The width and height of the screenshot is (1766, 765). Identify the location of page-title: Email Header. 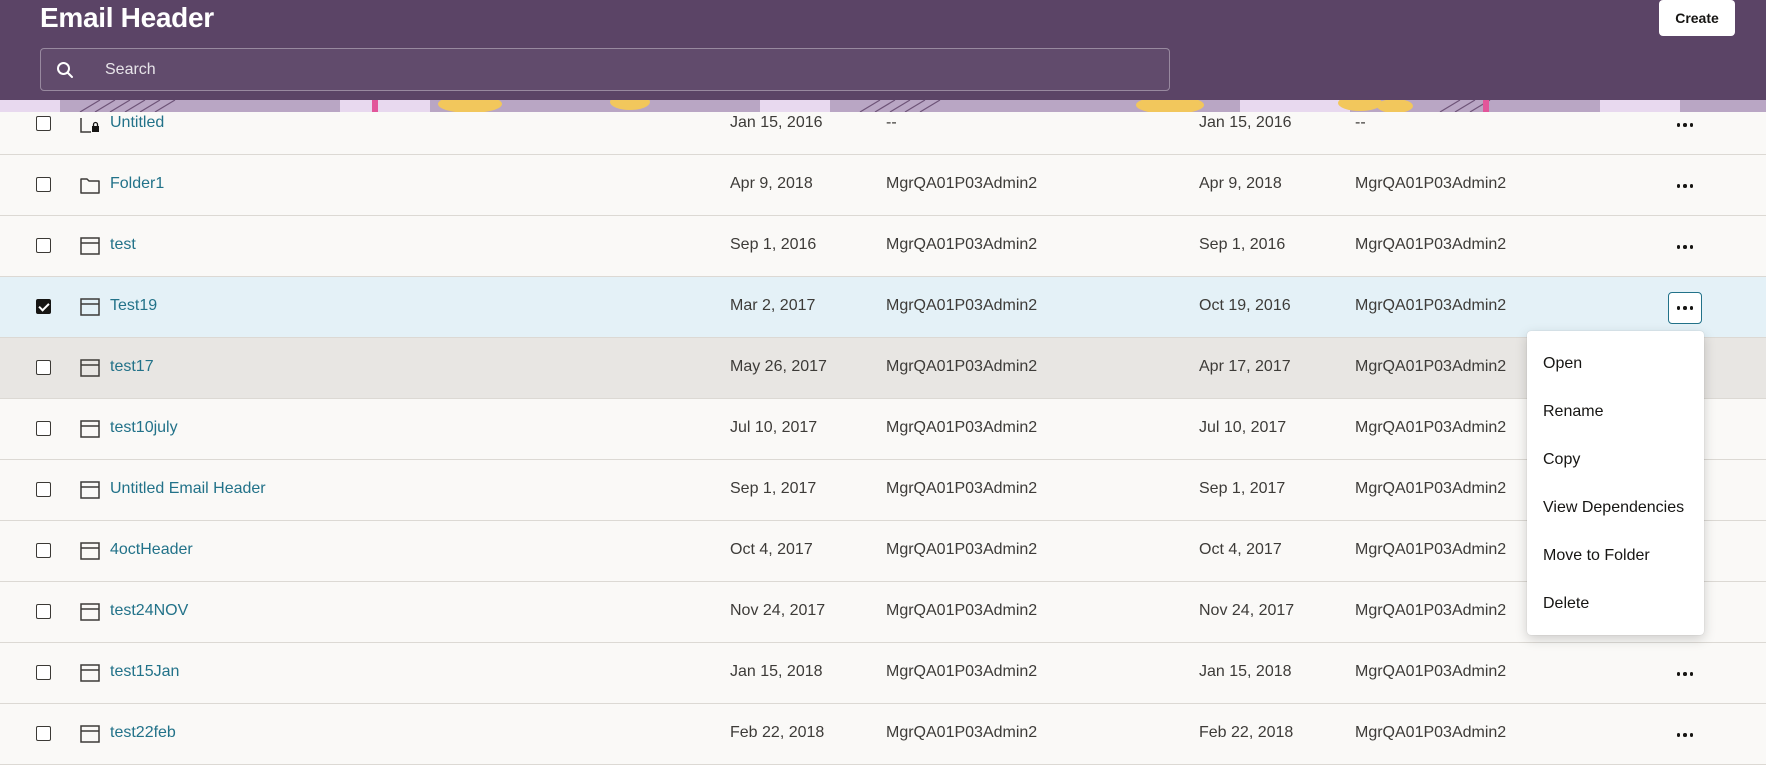
(127, 17).